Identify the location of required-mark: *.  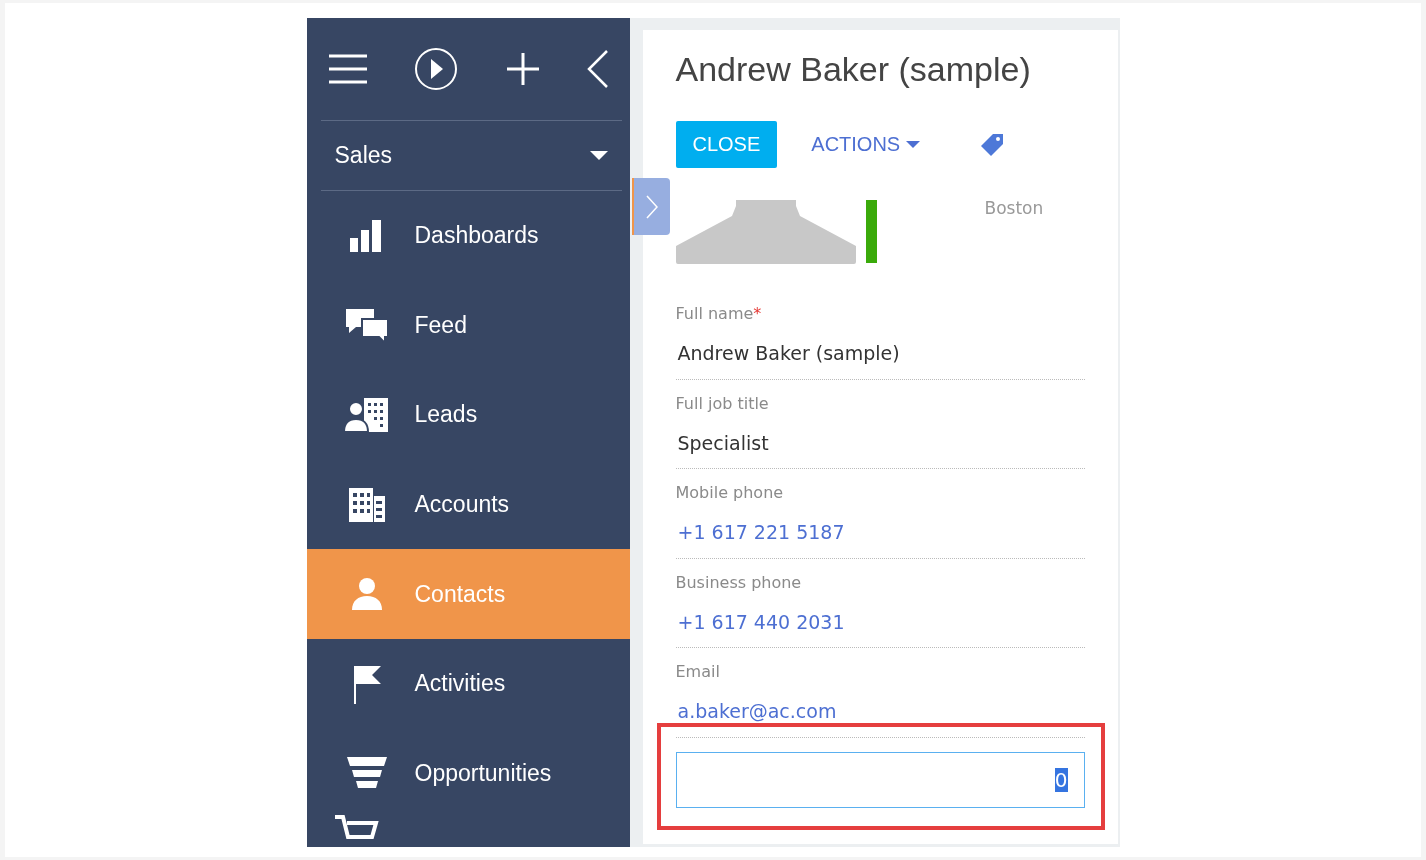
(757, 313).